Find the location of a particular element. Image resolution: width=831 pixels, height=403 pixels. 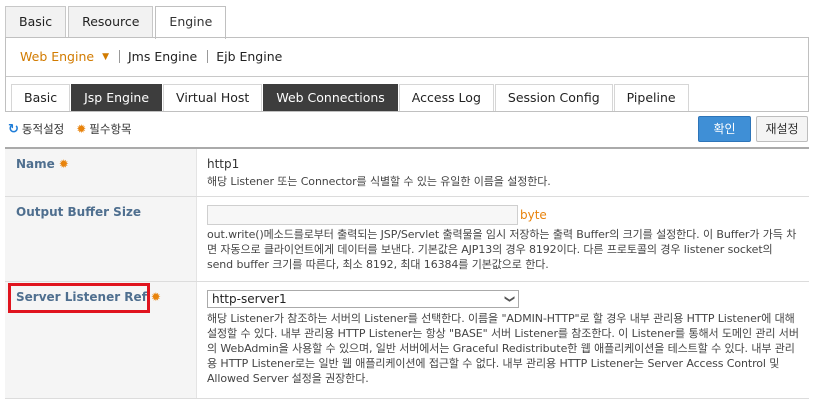

name-value: http1 is located at coordinates (223, 164).